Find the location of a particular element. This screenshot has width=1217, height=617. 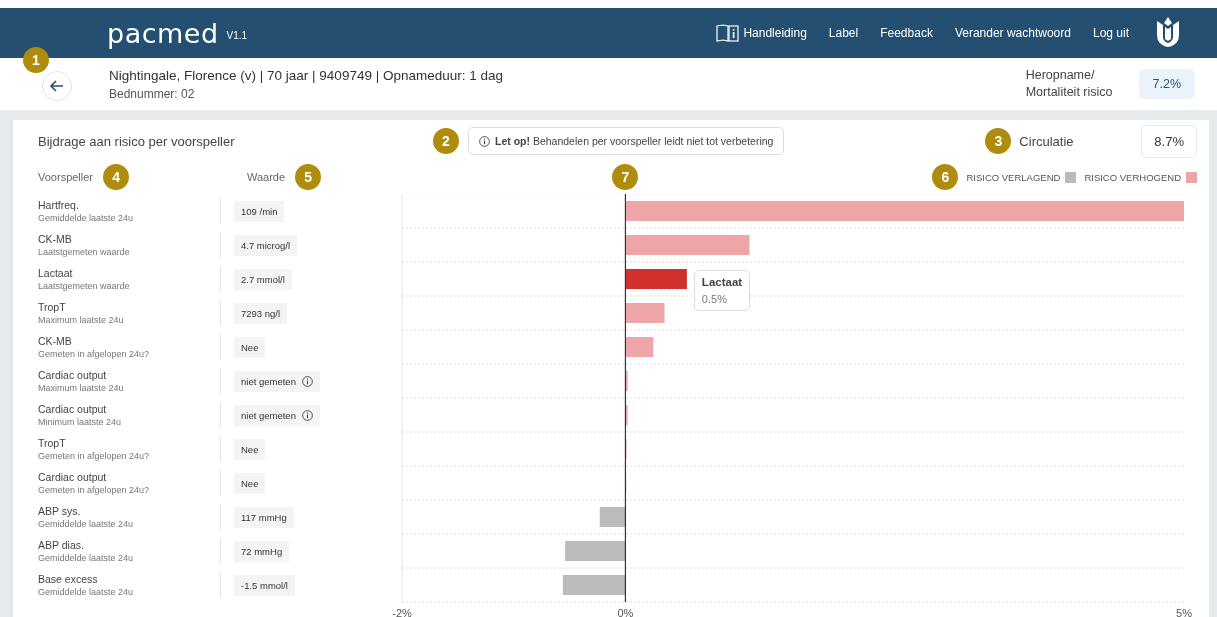

predictor-detail: Minimum laatste 24u is located at coordinates (80, 421).